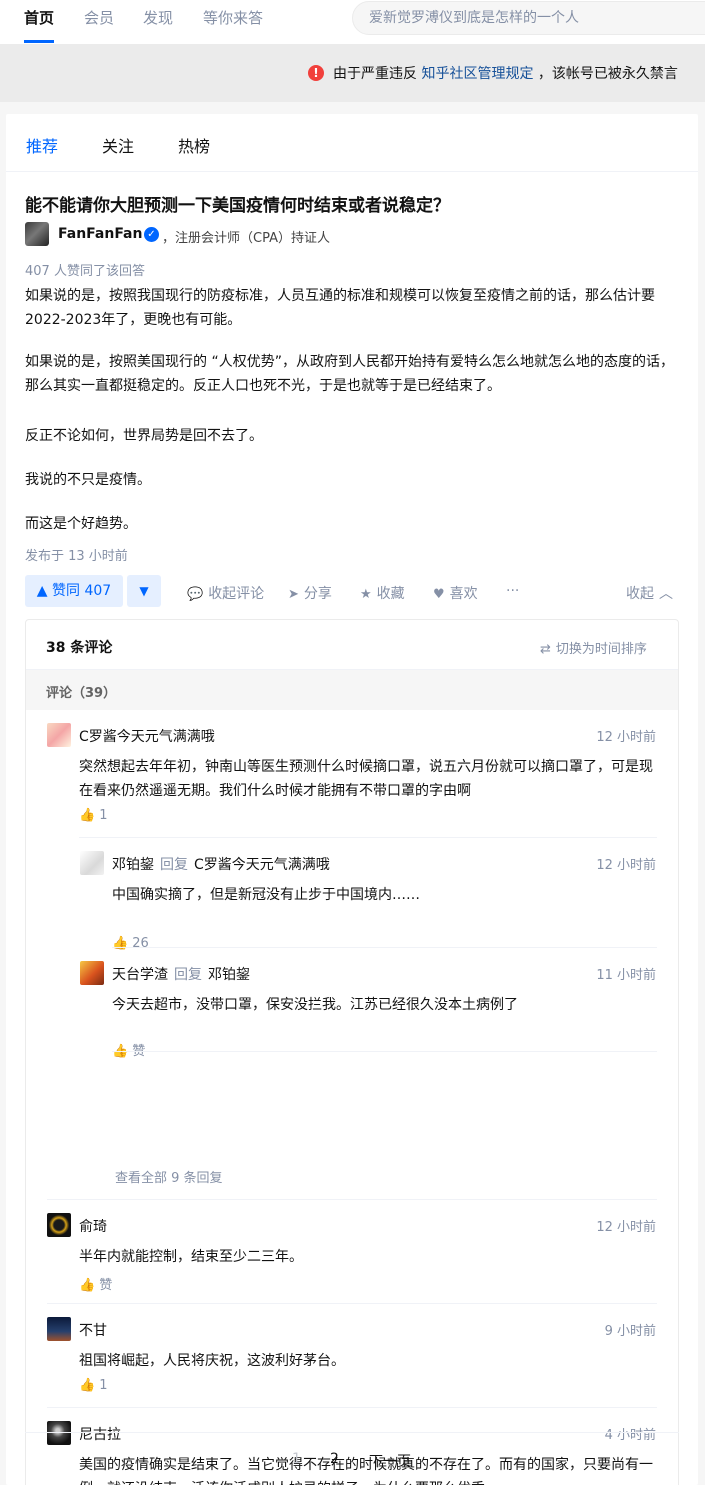 The image size is (705, 1485). Describe the element at coordinates (76, 554) in the screenshot. I see `posted-time: 发布于 13 小时前` at that location.